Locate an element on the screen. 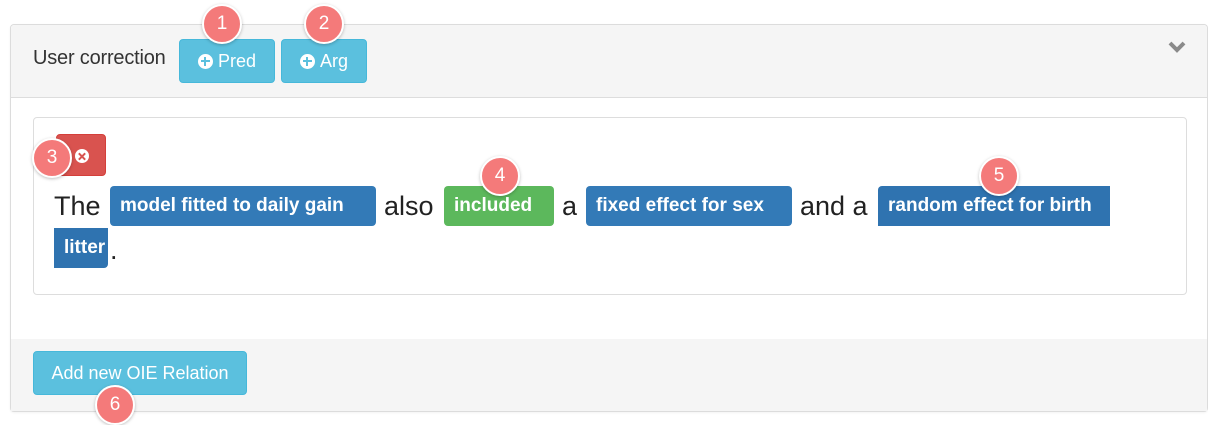  sentence-period: . is located at coordinates (114, 250).